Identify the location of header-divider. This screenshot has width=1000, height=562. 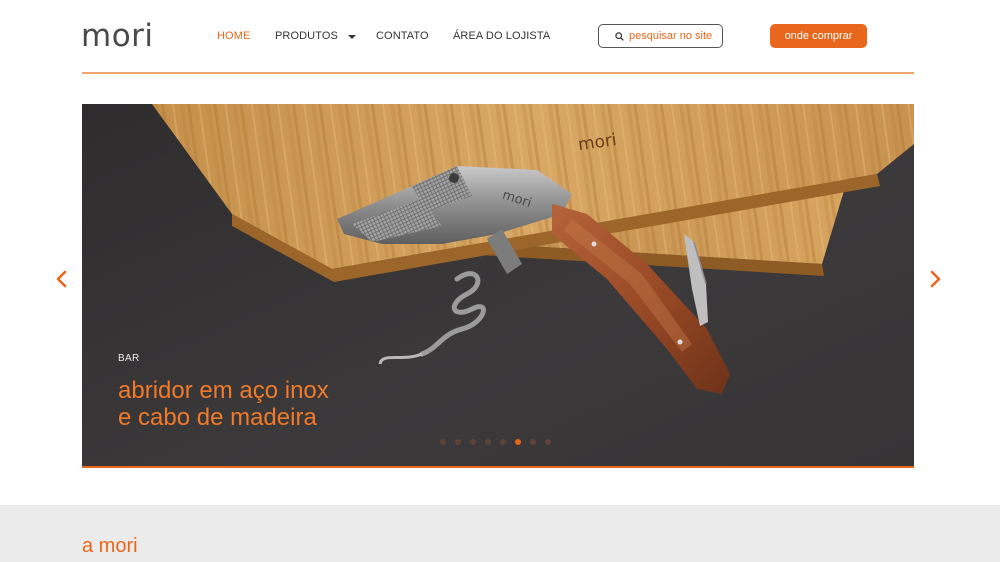
(498, 73).